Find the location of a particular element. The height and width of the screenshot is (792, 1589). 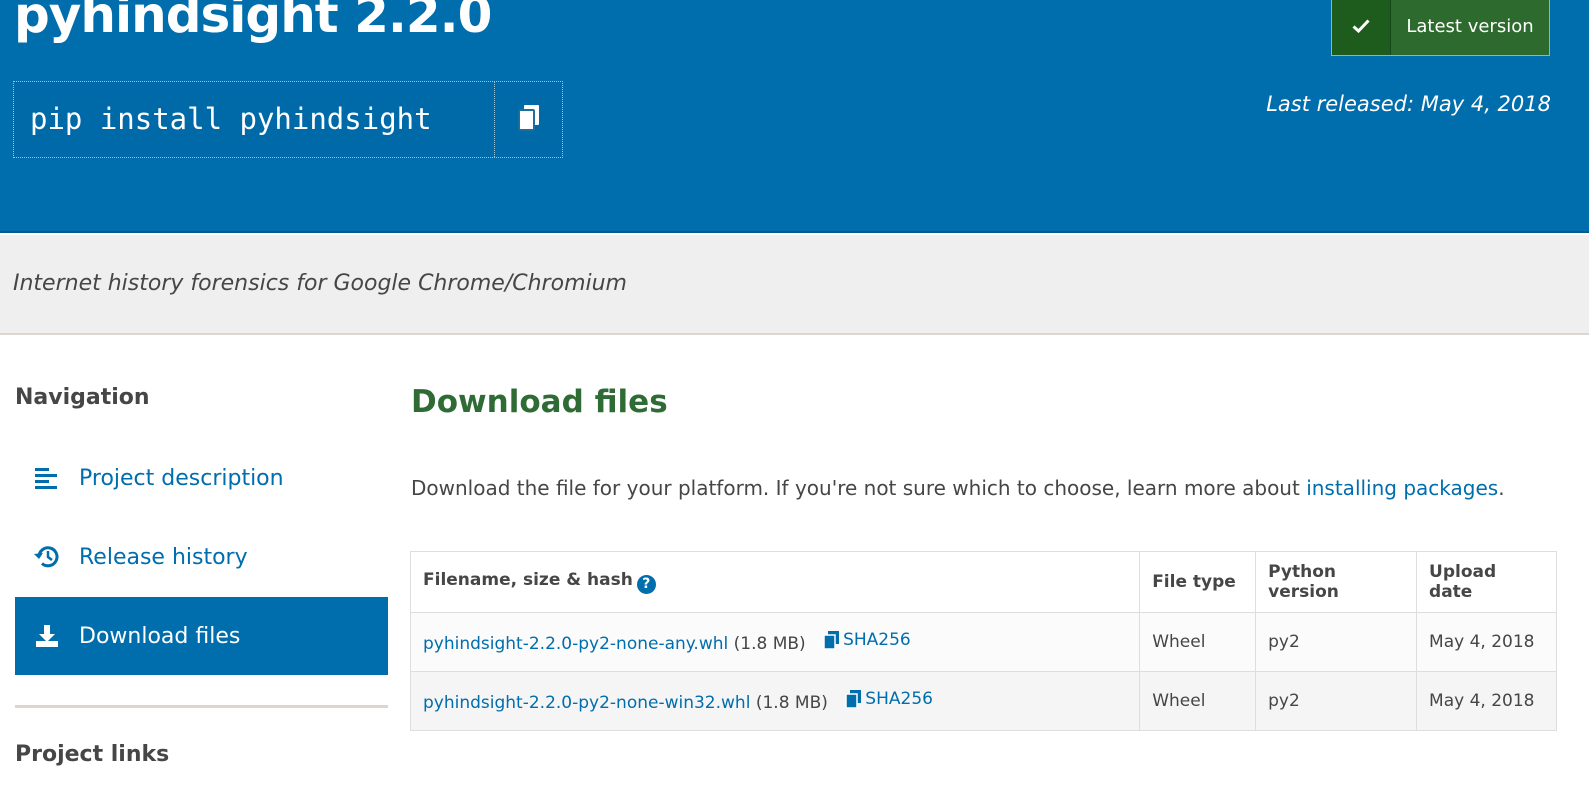

column-header-upload-date: Upload date is located at coordinates (1486, 582).